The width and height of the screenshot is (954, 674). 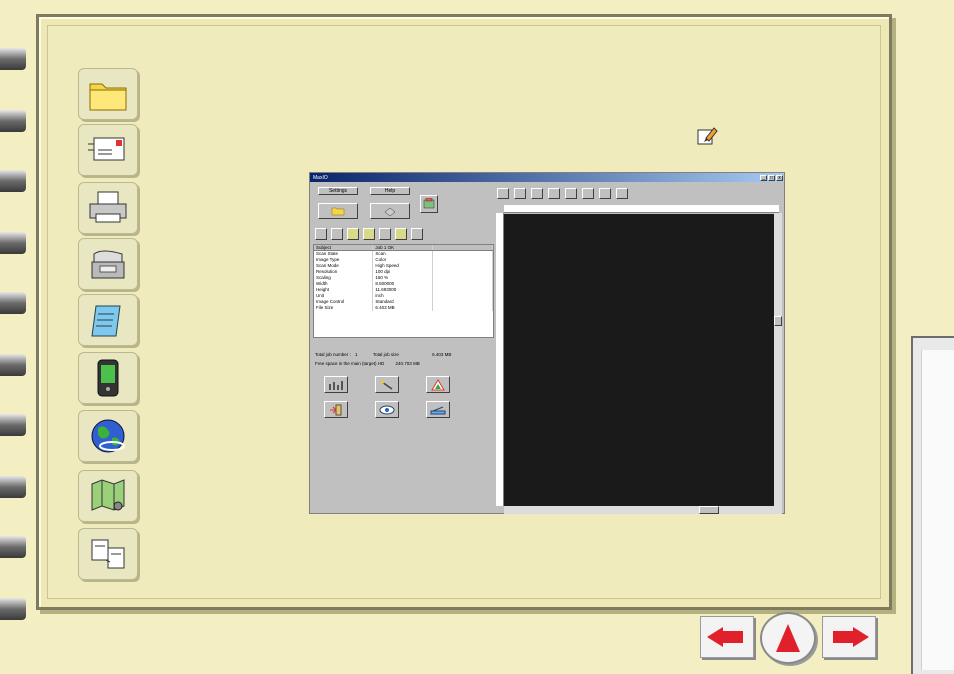 I want to click on free-space-label: Free space in the main (target) HD, so click(x=350, y=363).